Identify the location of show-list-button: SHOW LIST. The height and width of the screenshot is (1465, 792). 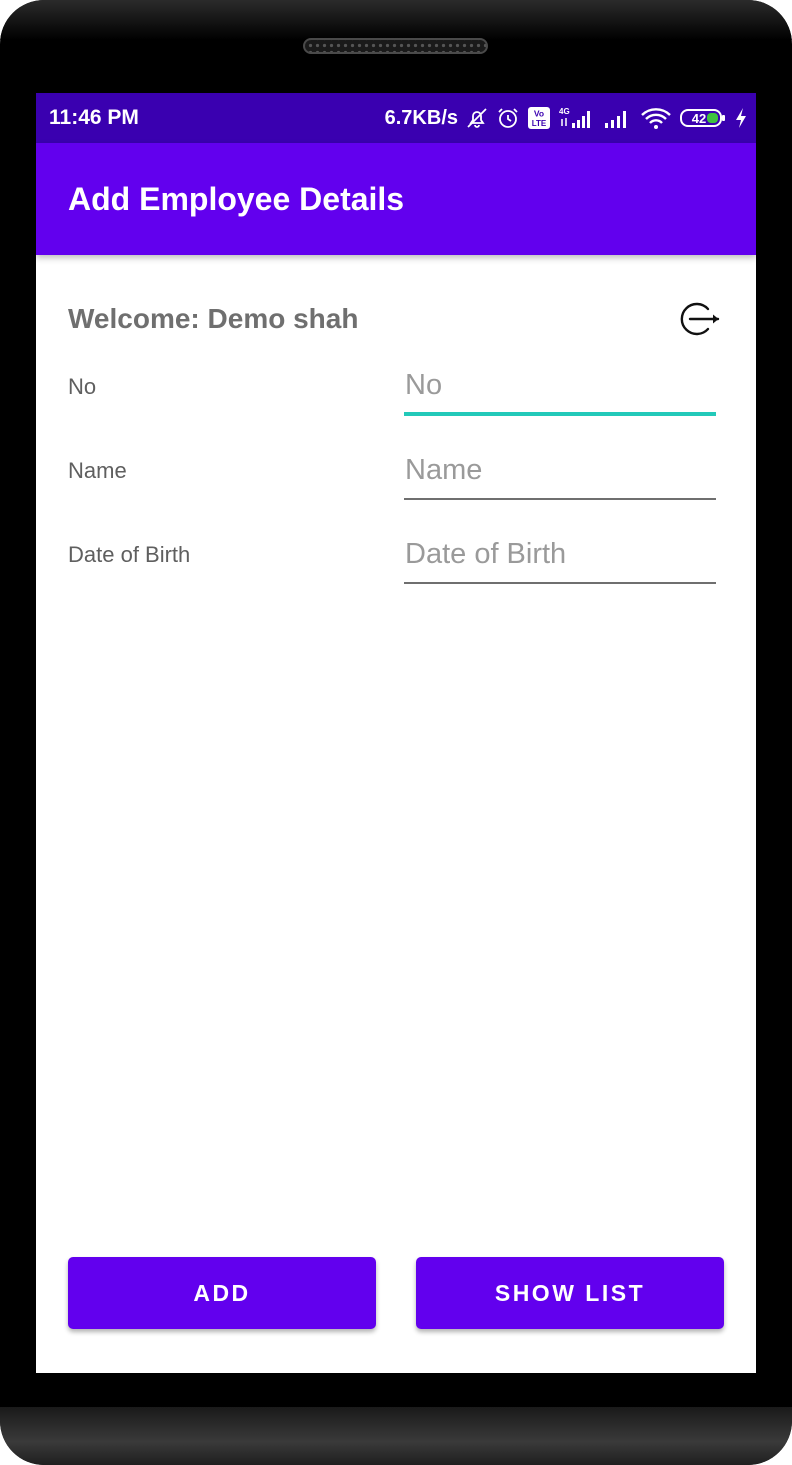
(570, 1293).